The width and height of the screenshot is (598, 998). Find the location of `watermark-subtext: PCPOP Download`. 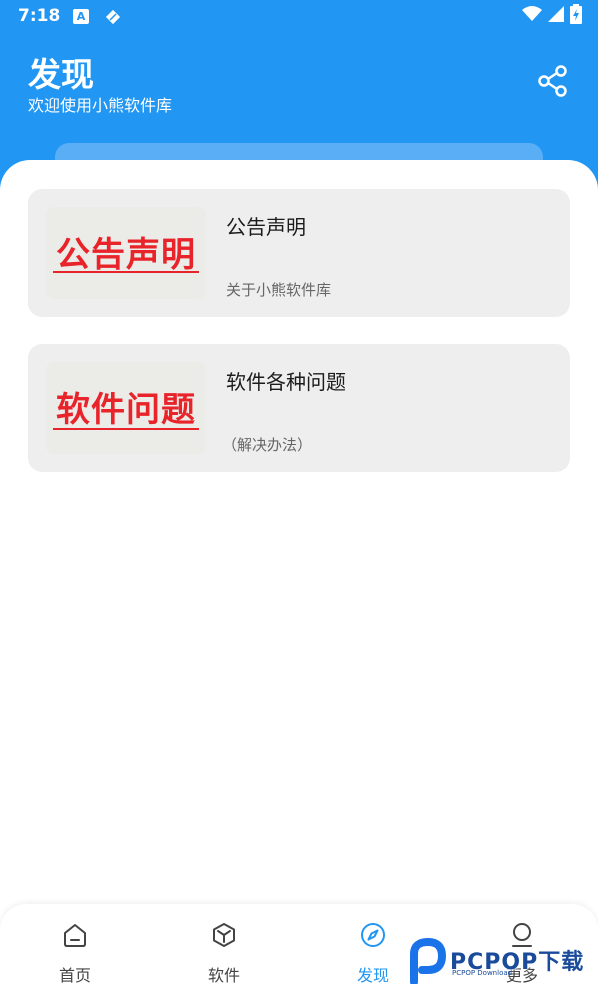

watermark-subtext: PCPOP Download is located at coordinates (482, 973).